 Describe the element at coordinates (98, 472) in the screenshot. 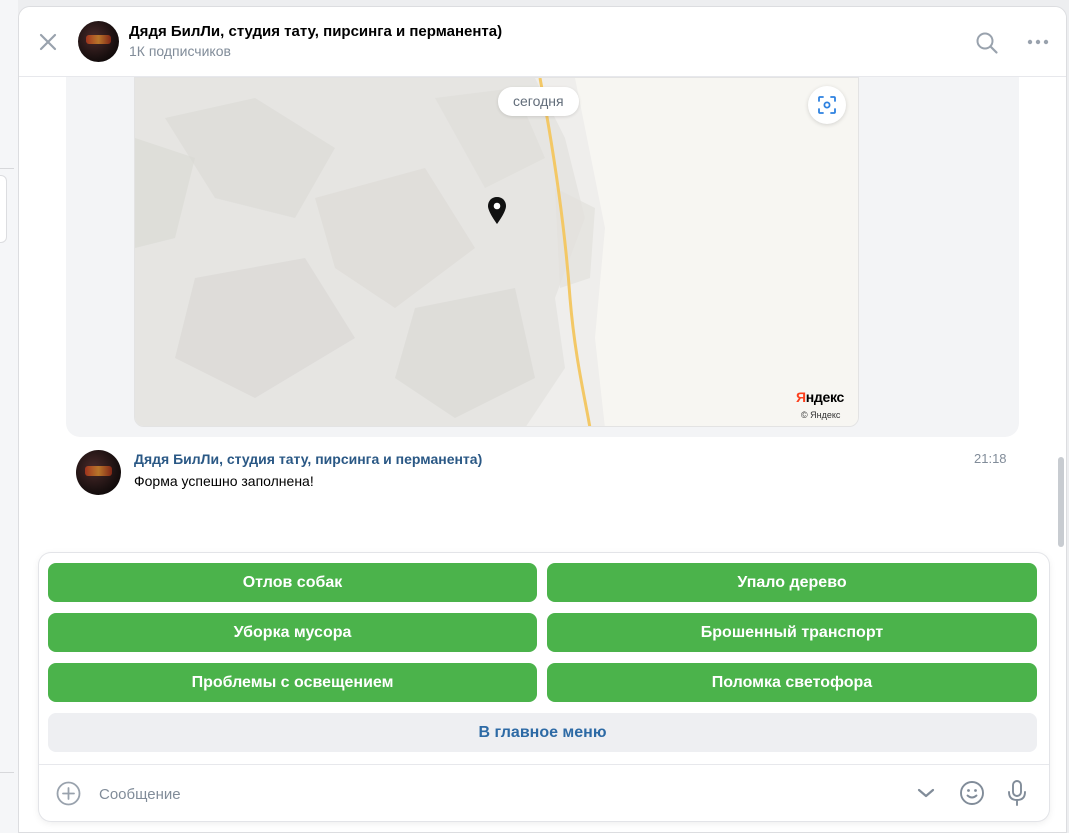

I see `sender-avatar` at that location.